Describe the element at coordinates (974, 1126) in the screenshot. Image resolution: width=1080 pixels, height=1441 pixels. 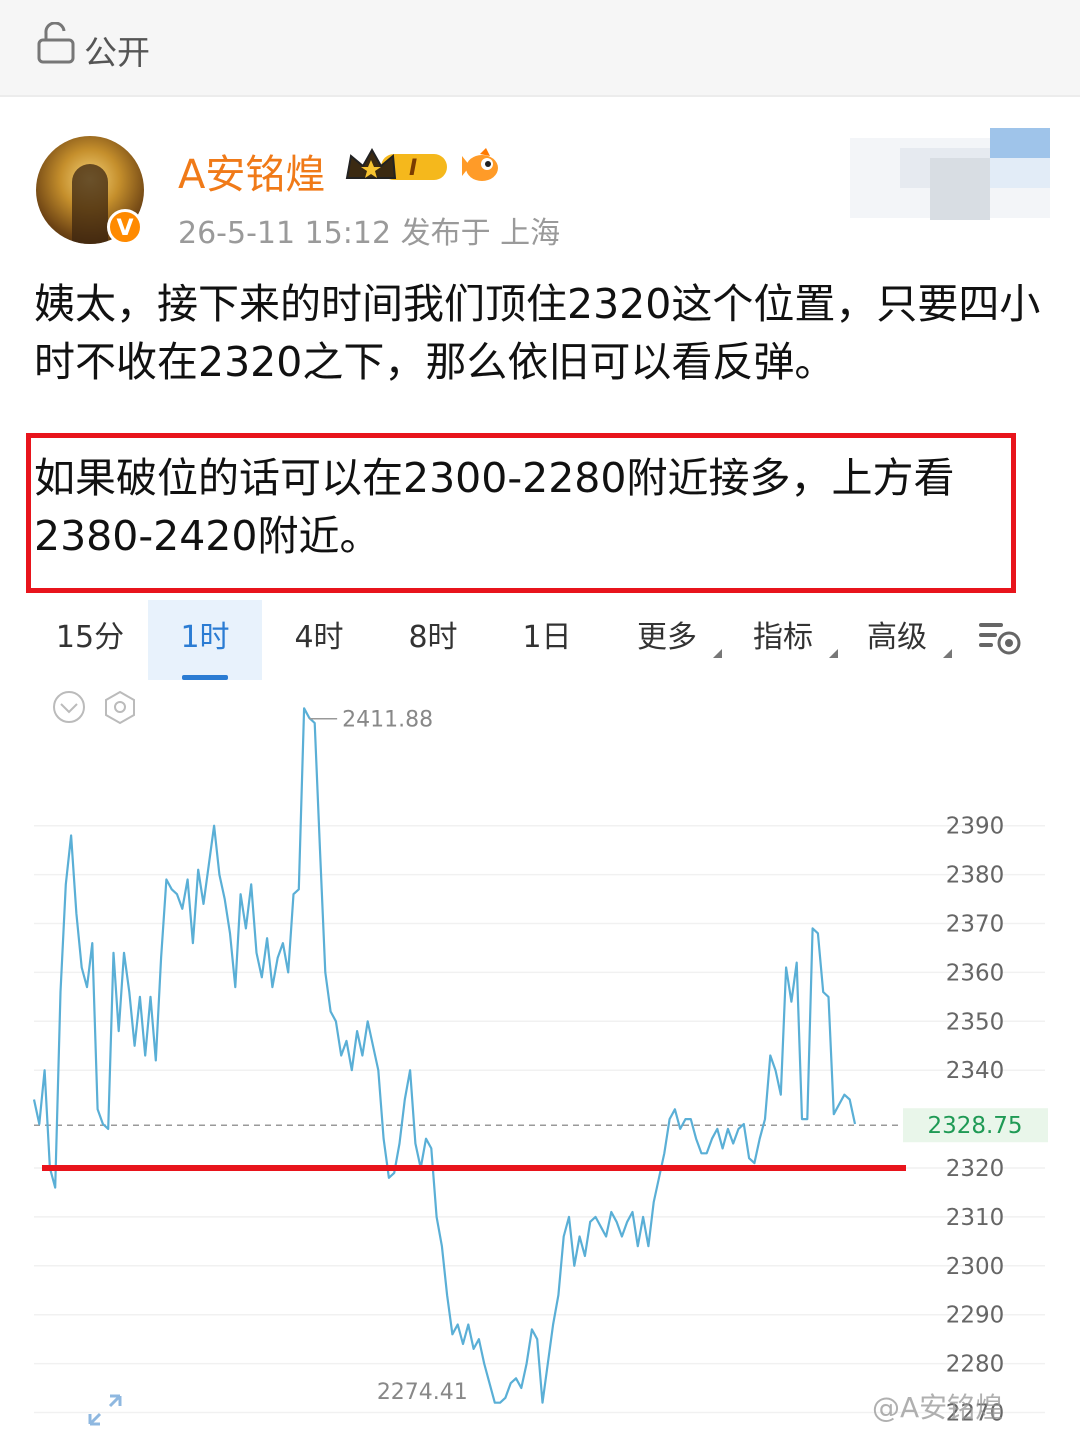
I see `current-price-label: 2328.75` at that location.